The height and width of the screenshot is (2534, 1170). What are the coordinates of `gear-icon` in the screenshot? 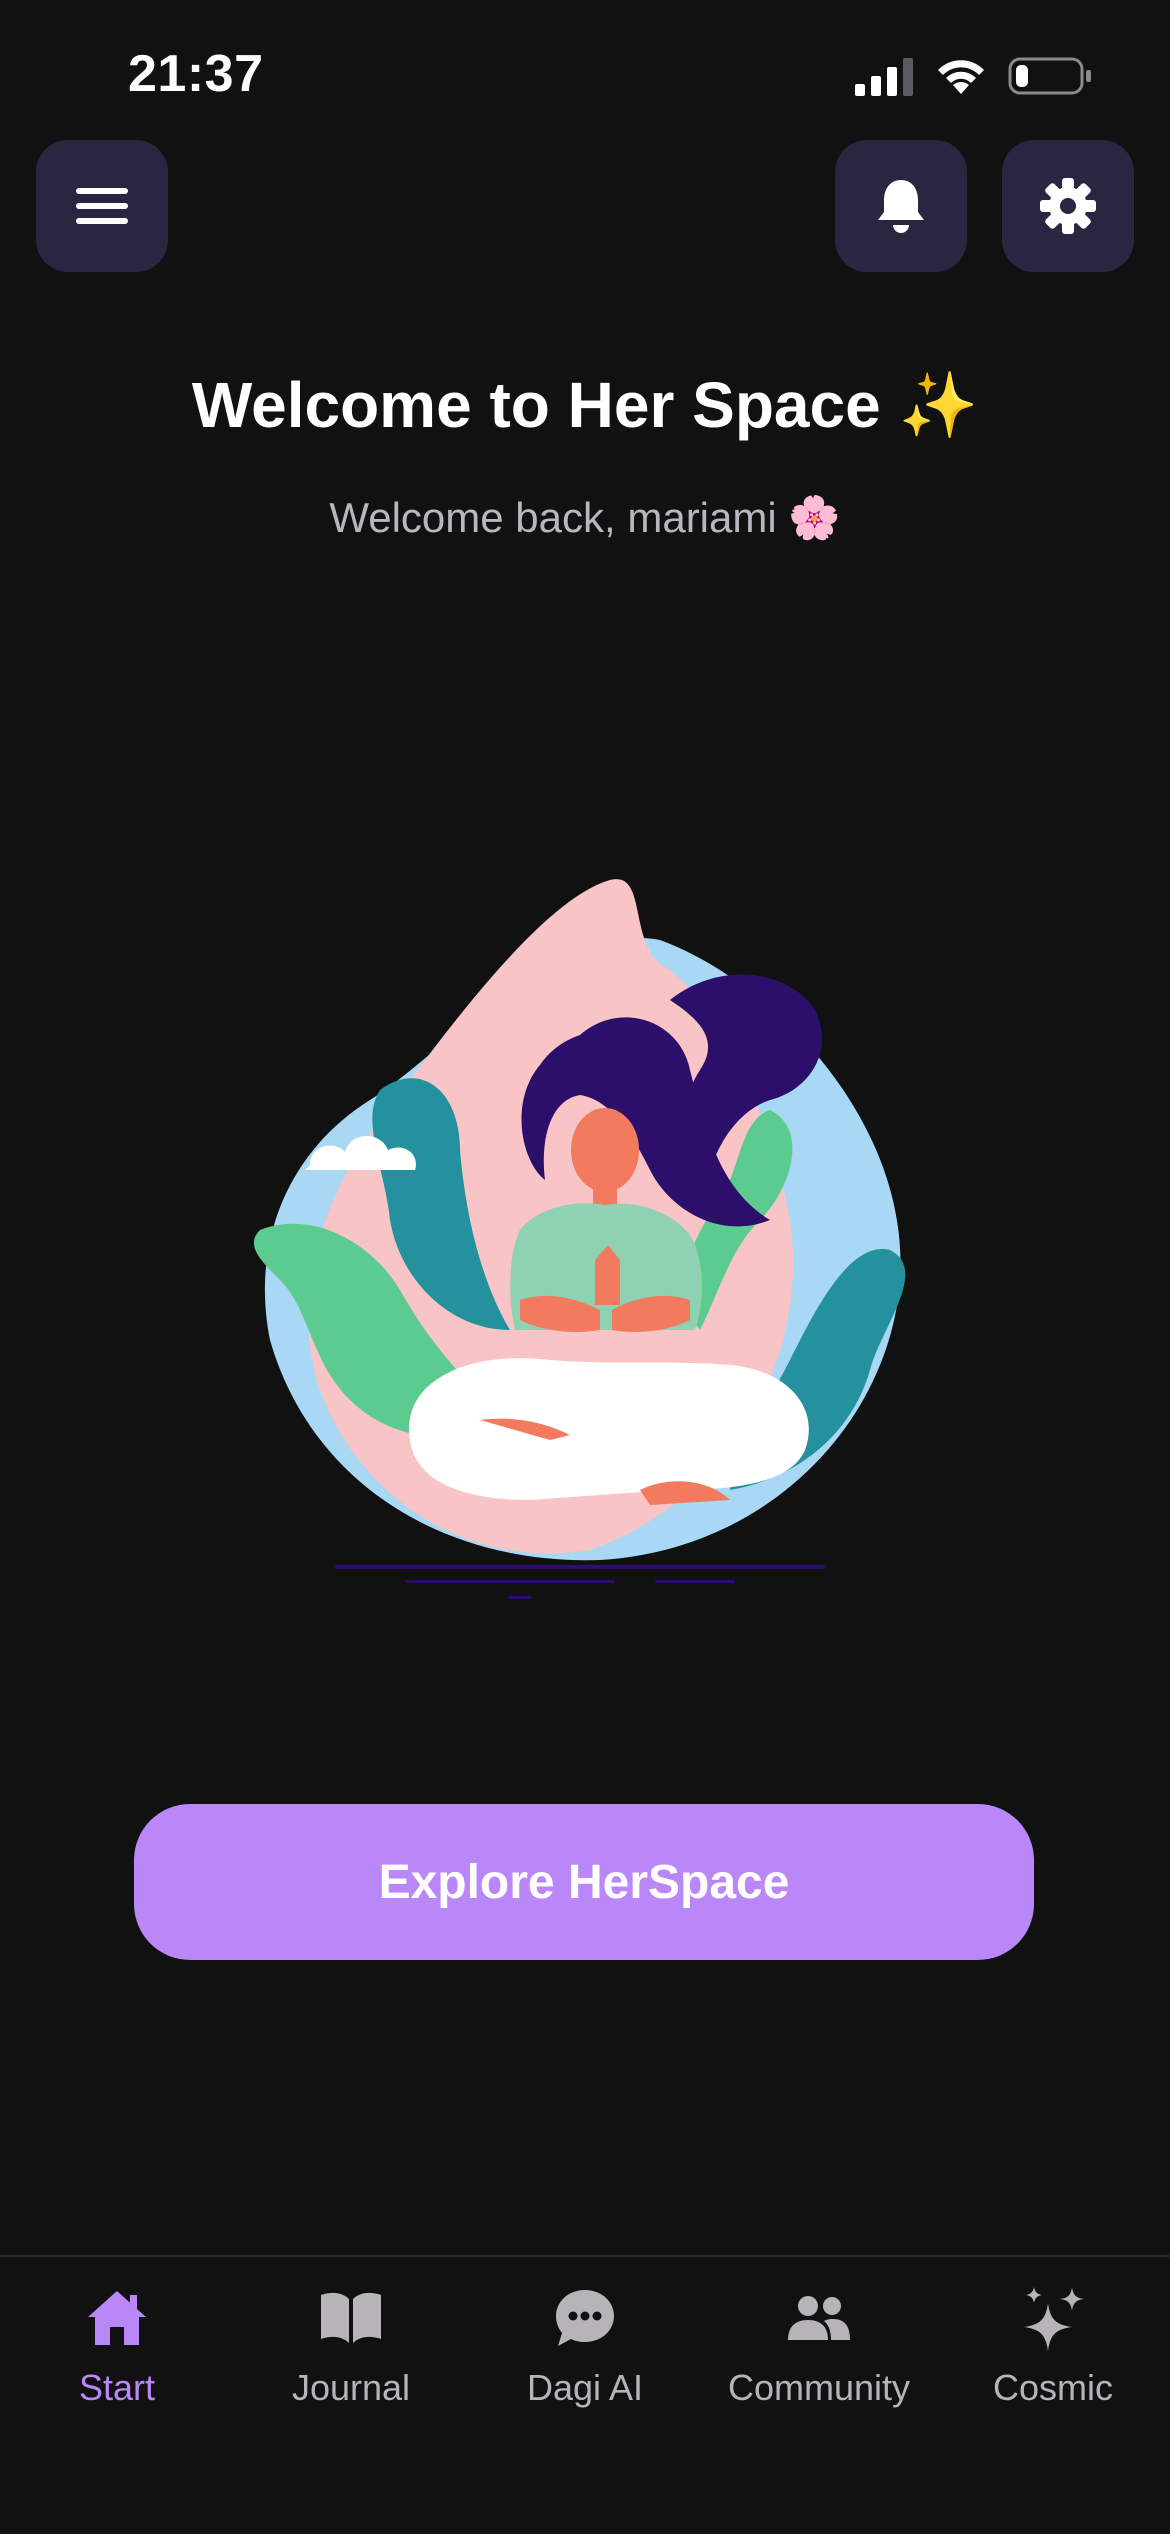 It's located at (1068, 206).